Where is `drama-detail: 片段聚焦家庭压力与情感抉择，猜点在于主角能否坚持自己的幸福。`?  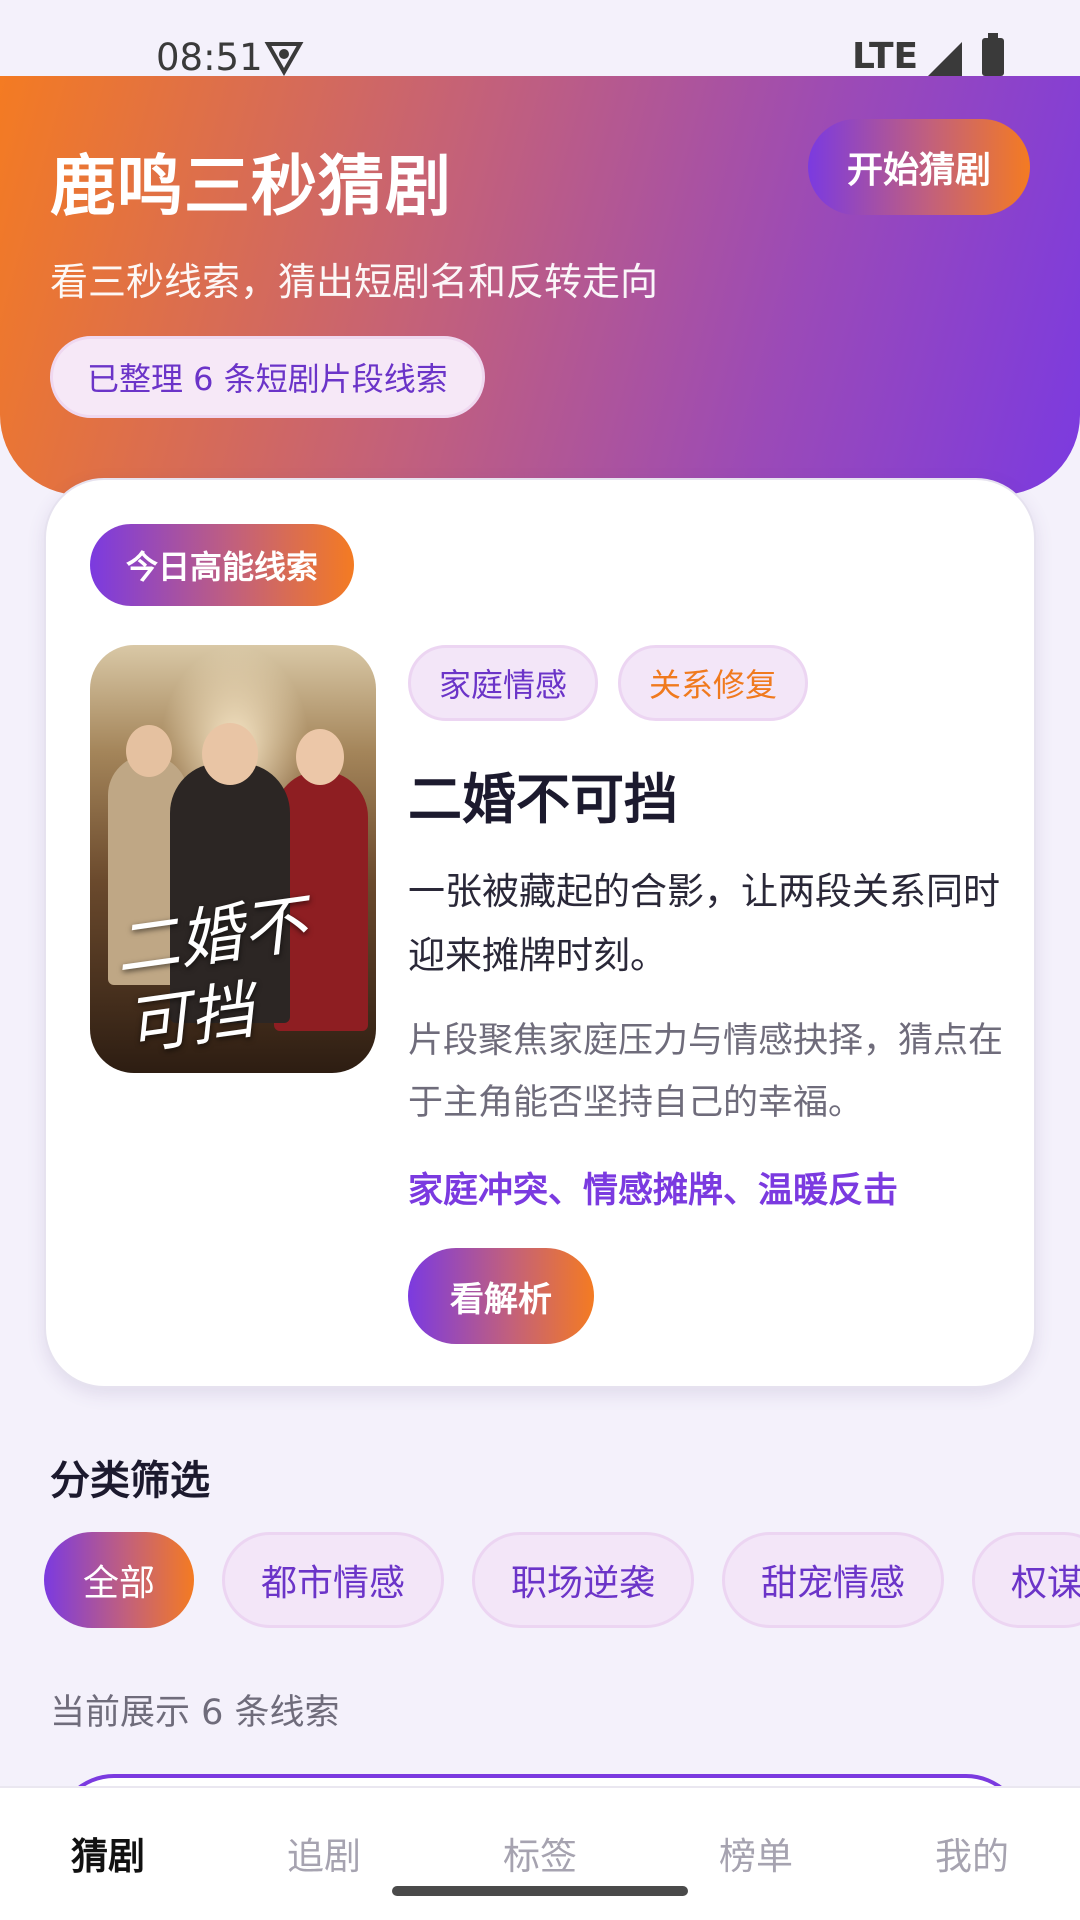 drama-detail: 片段聚焦家庭压力与情感抉择，猜点在于主角能否坚持自己的幸福。 is located at coordinates (706, 1072).